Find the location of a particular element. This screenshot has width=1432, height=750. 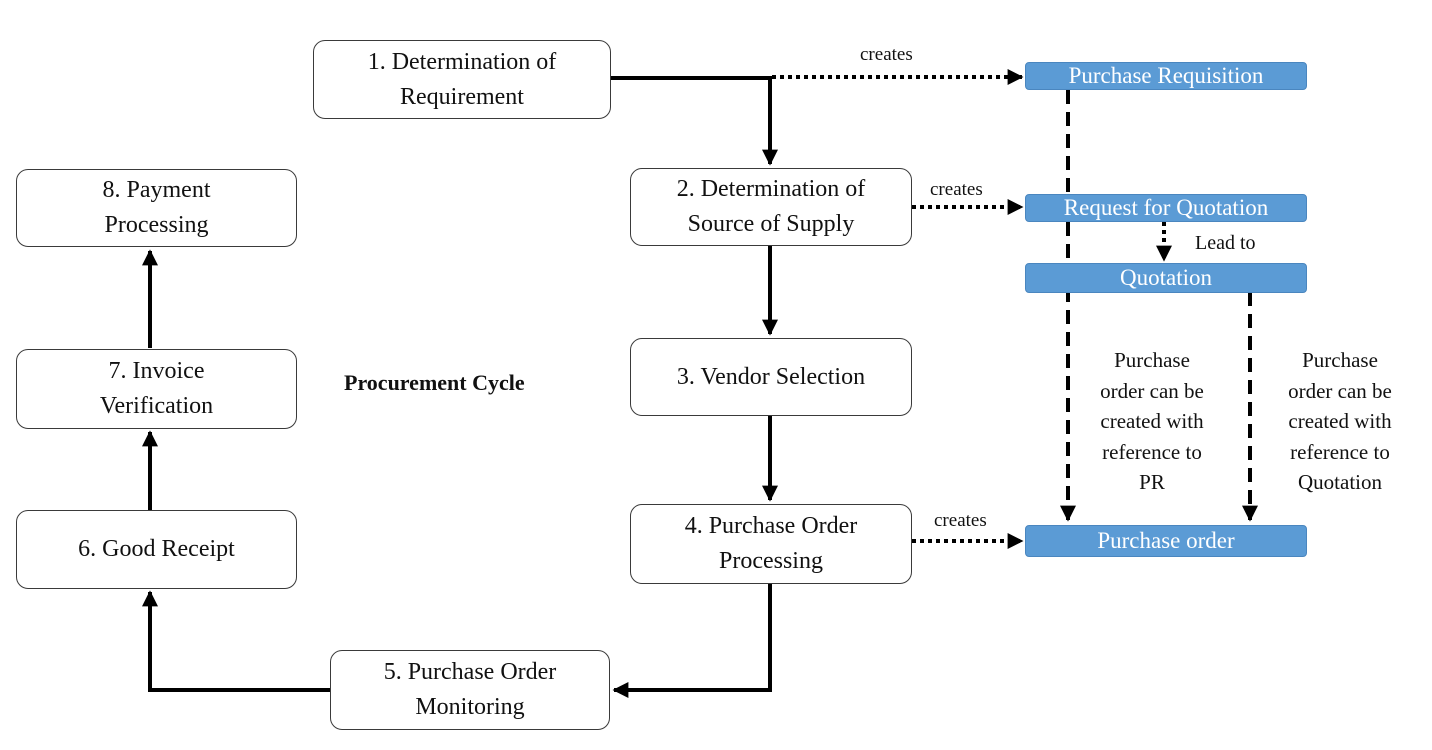

edge-label-creates-pr: creates is located at coordinates (886, 54).